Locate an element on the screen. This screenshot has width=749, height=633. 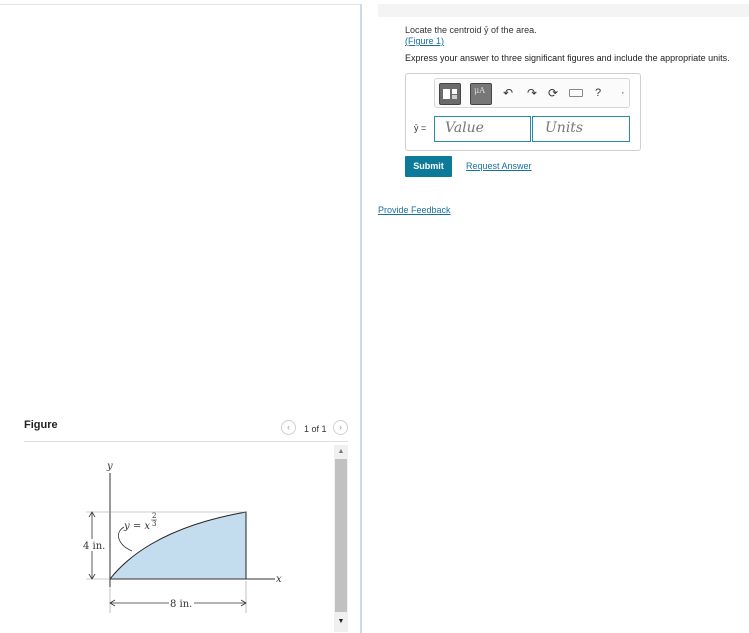
question-prompt: Locate the centroid ȳ of the area. is located at coordinates (471, 30).